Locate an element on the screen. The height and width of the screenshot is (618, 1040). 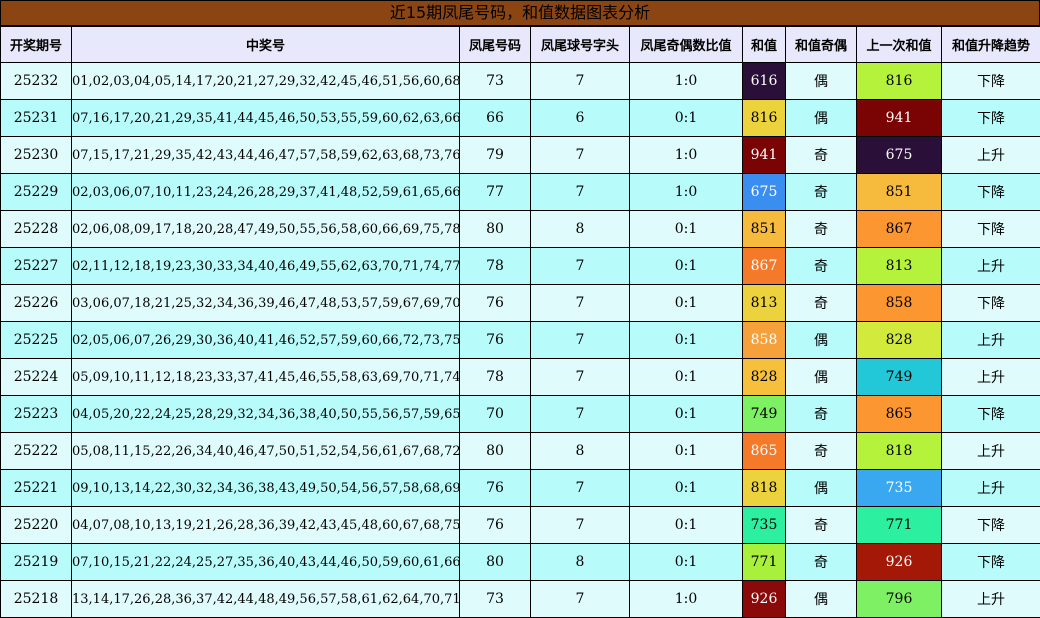
head-cell: 8 is located at coordinates (580, 229).